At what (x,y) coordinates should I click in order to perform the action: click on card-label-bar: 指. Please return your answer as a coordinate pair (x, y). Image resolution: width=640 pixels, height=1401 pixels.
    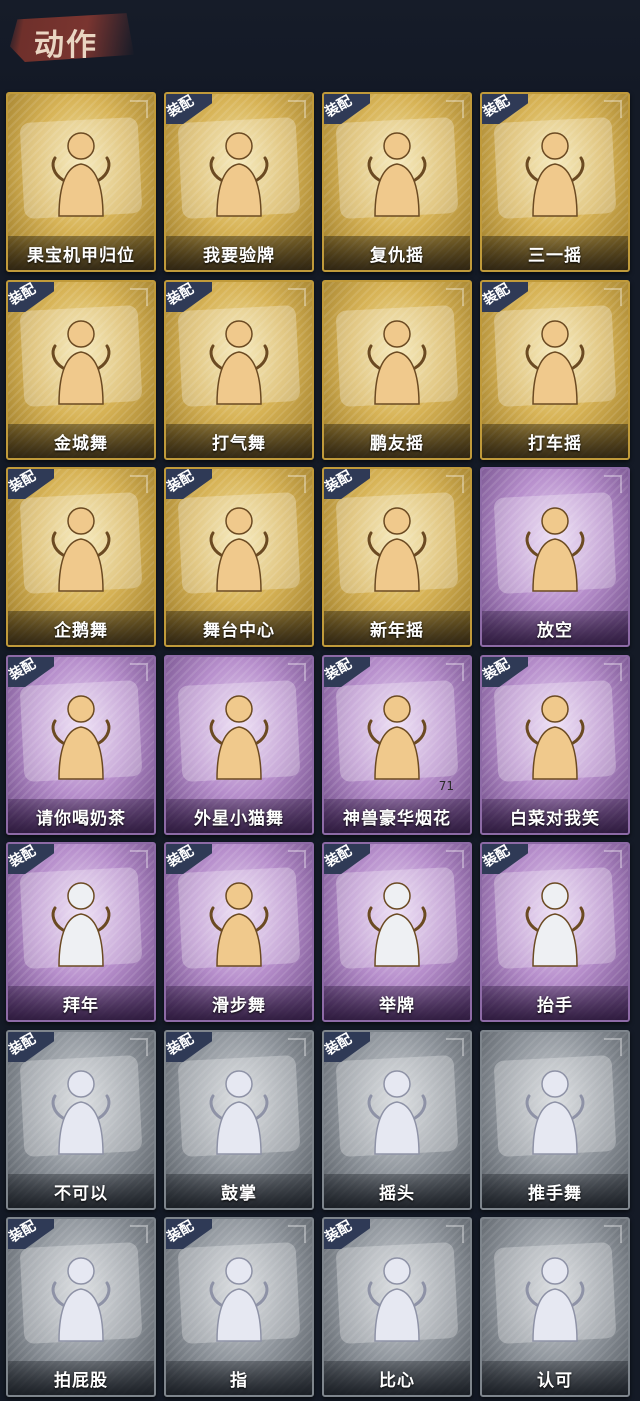
    Looking at the image, I should click on (239, 1378).